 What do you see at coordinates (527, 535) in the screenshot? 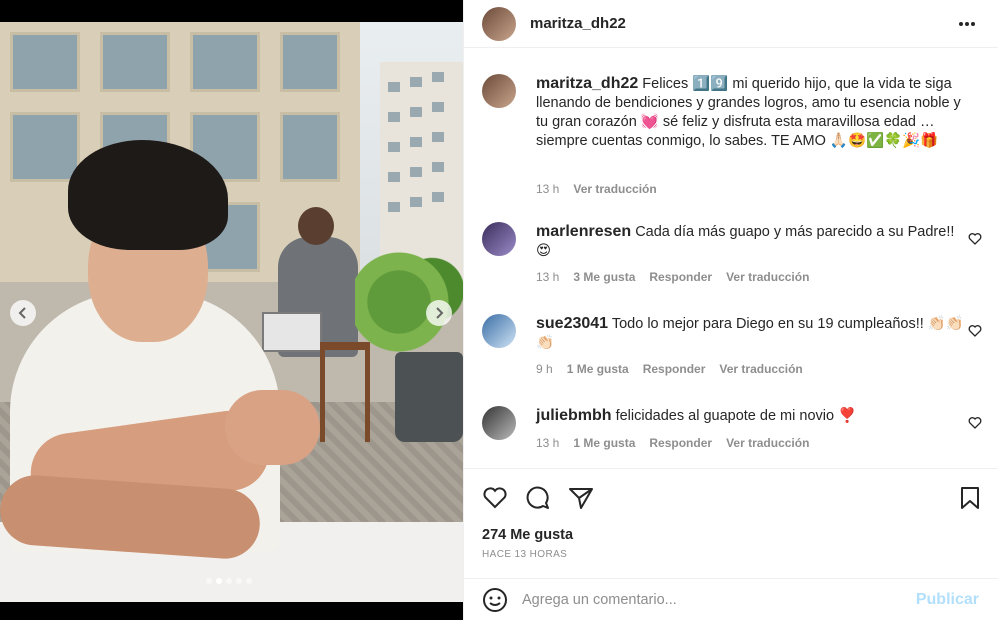
I see `like-count: 274 Me gusta` at bounding box center [527, 535].